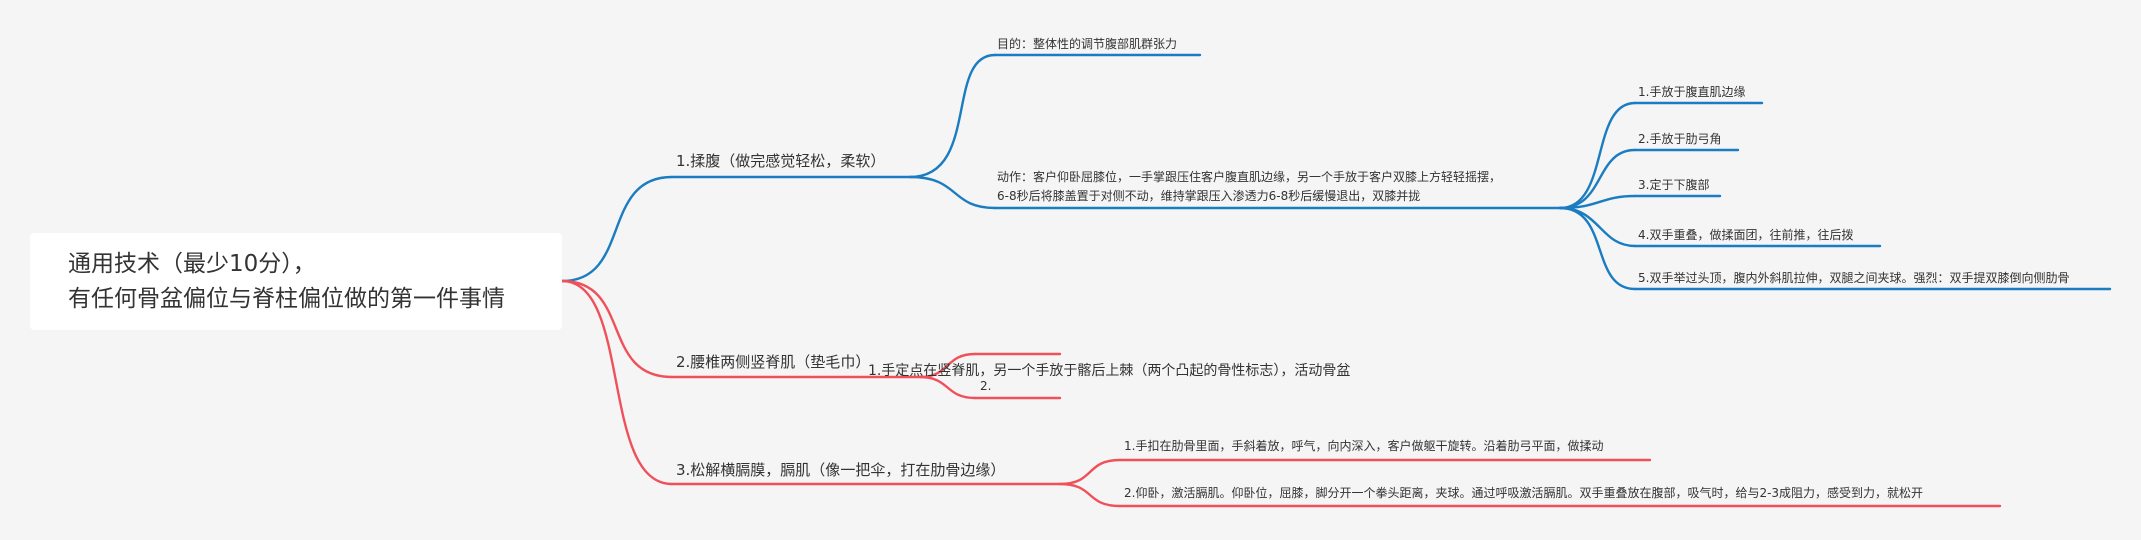  Describe the element at coordinates (617, 229) in the screenshot. I see `connector-root-massage` at that location.